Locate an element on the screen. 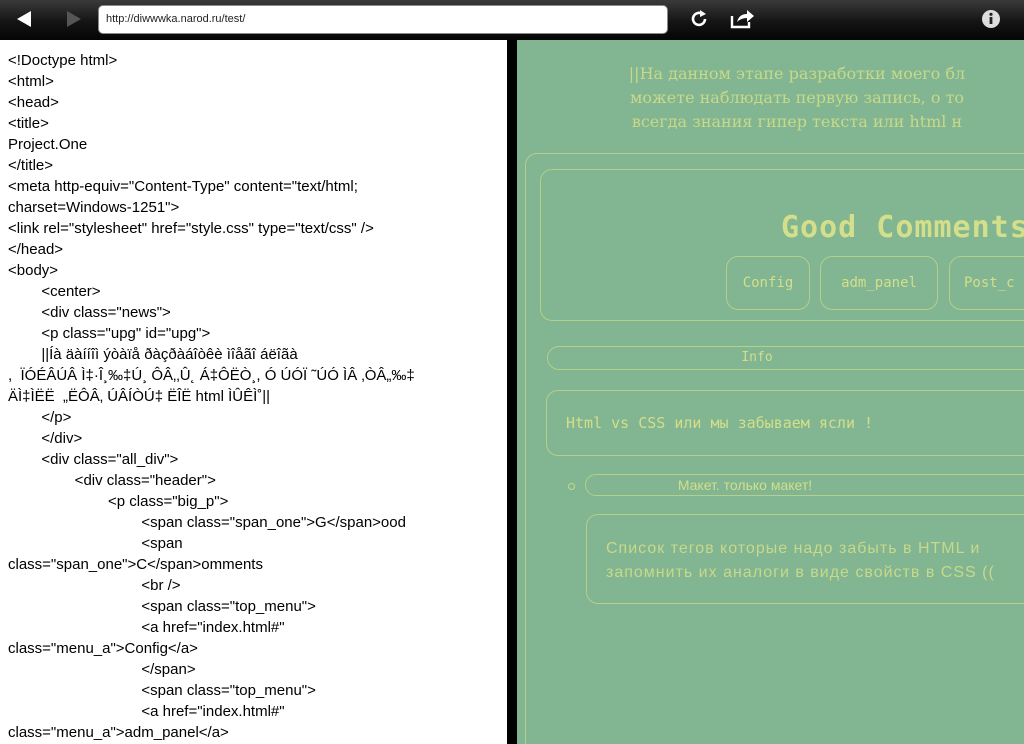  left-triangle-icon is located at coordinates (24, 19).